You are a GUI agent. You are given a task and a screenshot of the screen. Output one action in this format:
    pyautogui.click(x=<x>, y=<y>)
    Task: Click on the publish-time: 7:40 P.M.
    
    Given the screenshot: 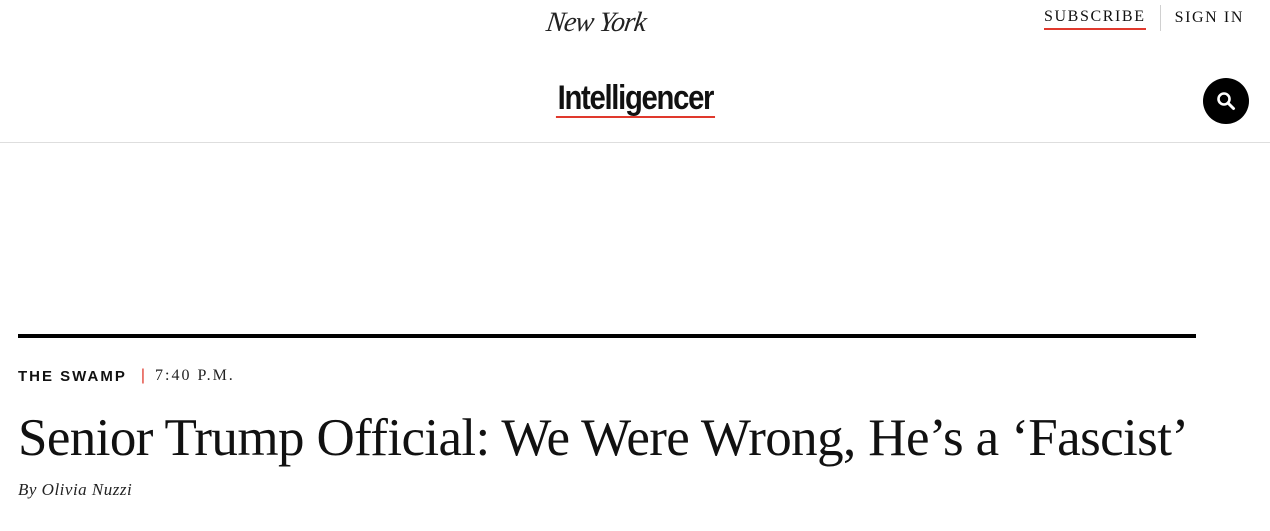 What is the action you would take?
    pyautogui.click(x=195, y=375)
    